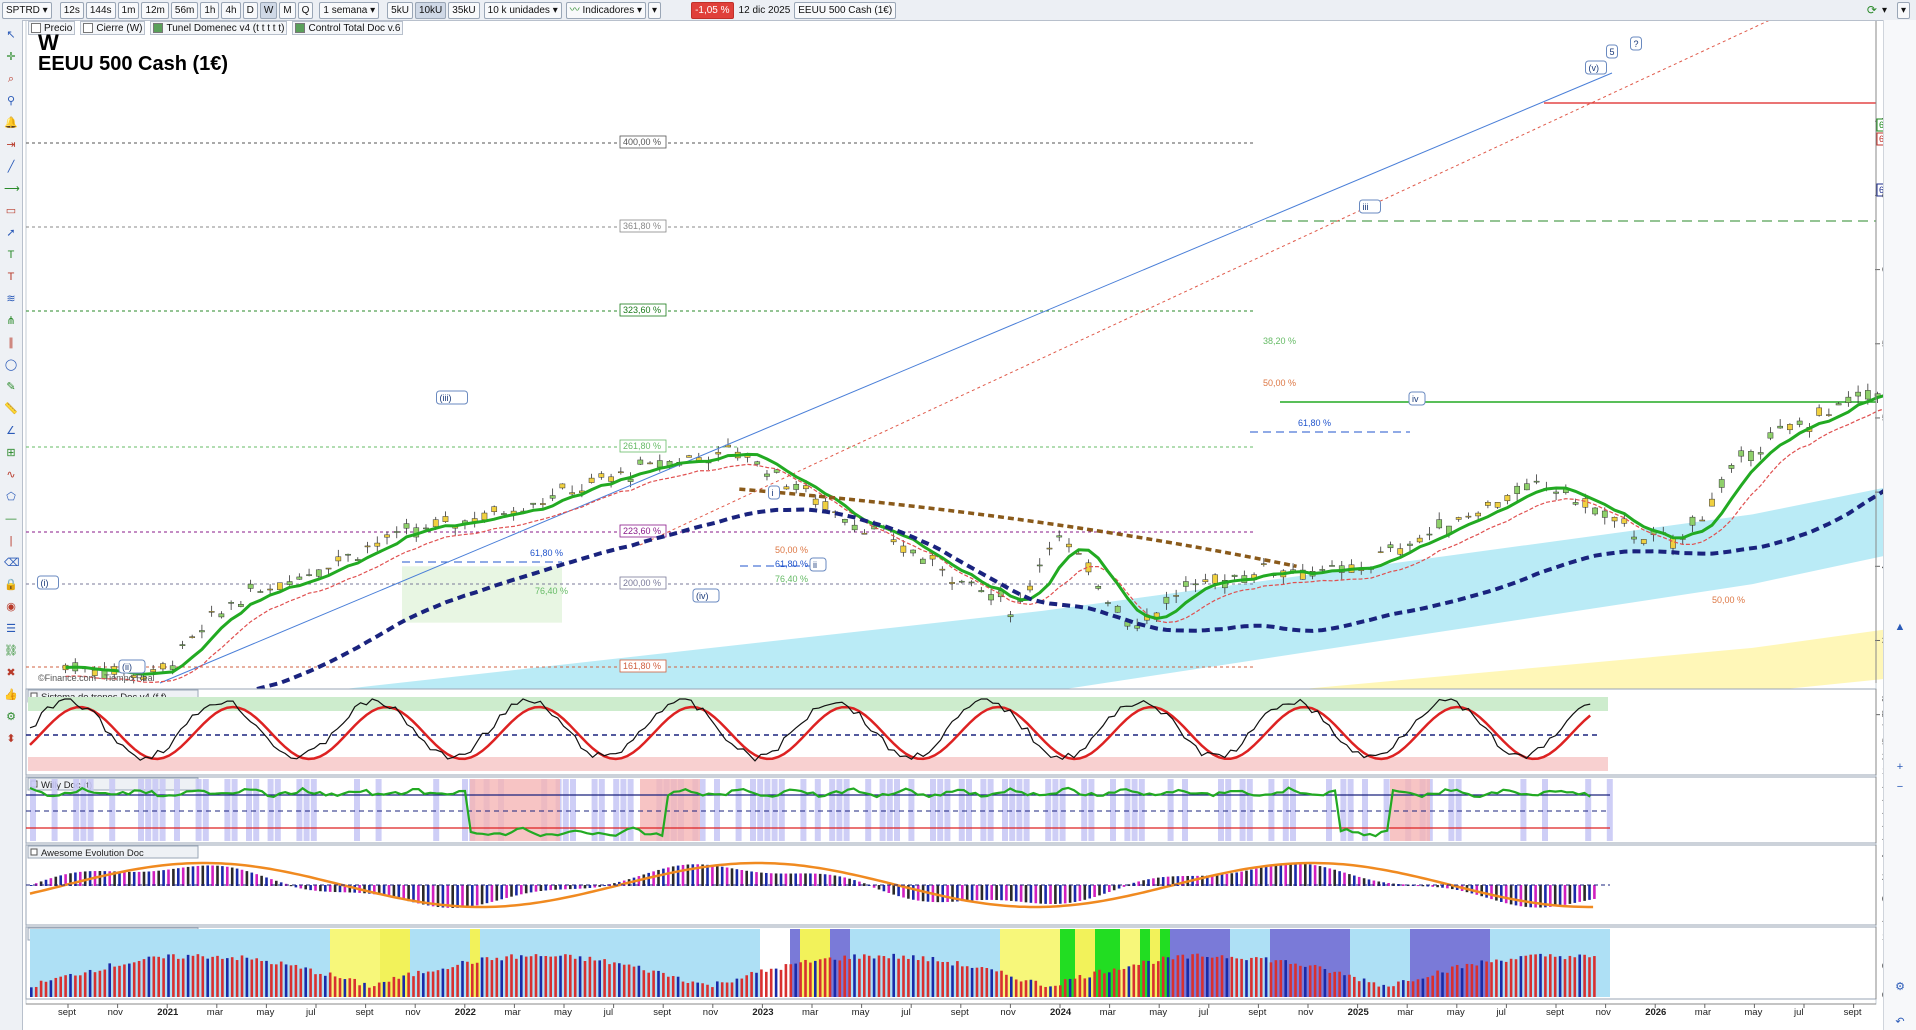  What do you see at coordinates (268, 10) in the screenshot?
I see `interval-button-w: W` at bounding box center [268, 10].